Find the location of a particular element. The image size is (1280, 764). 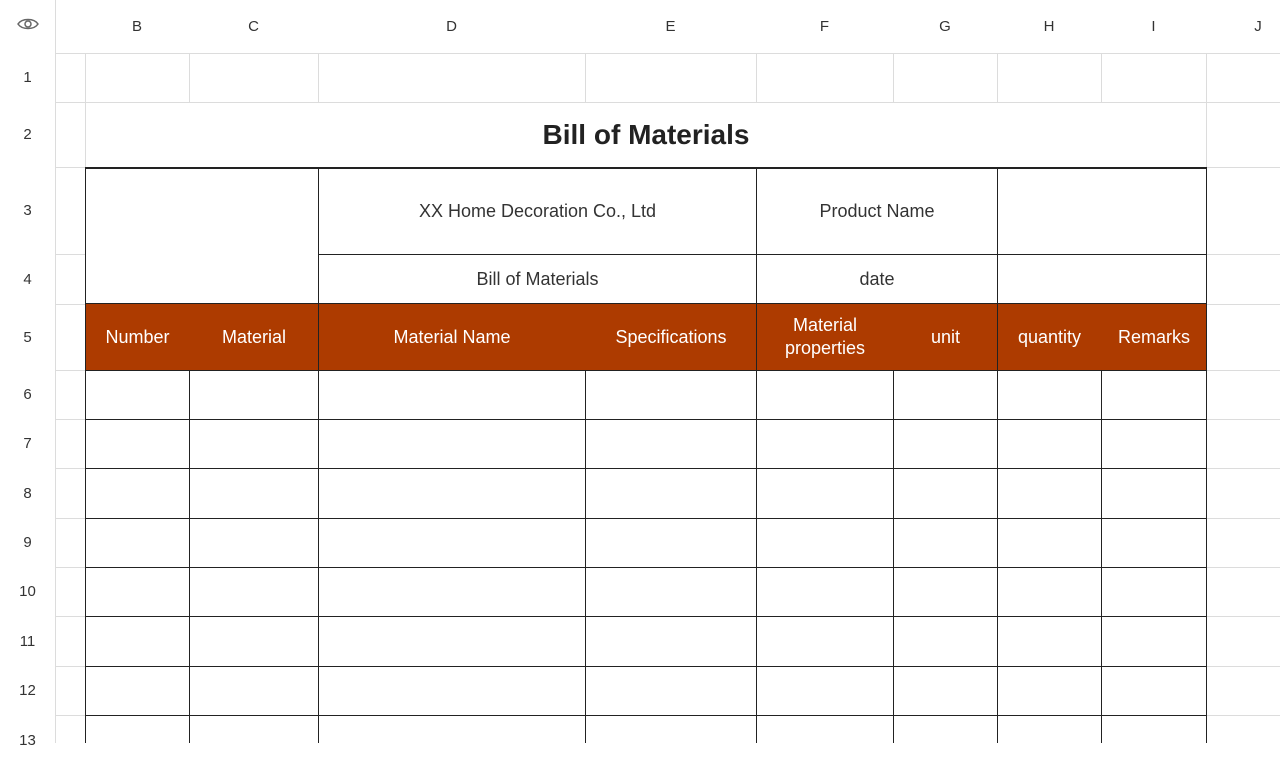

row-header-1: 1 is located at coordinates (27, 77).